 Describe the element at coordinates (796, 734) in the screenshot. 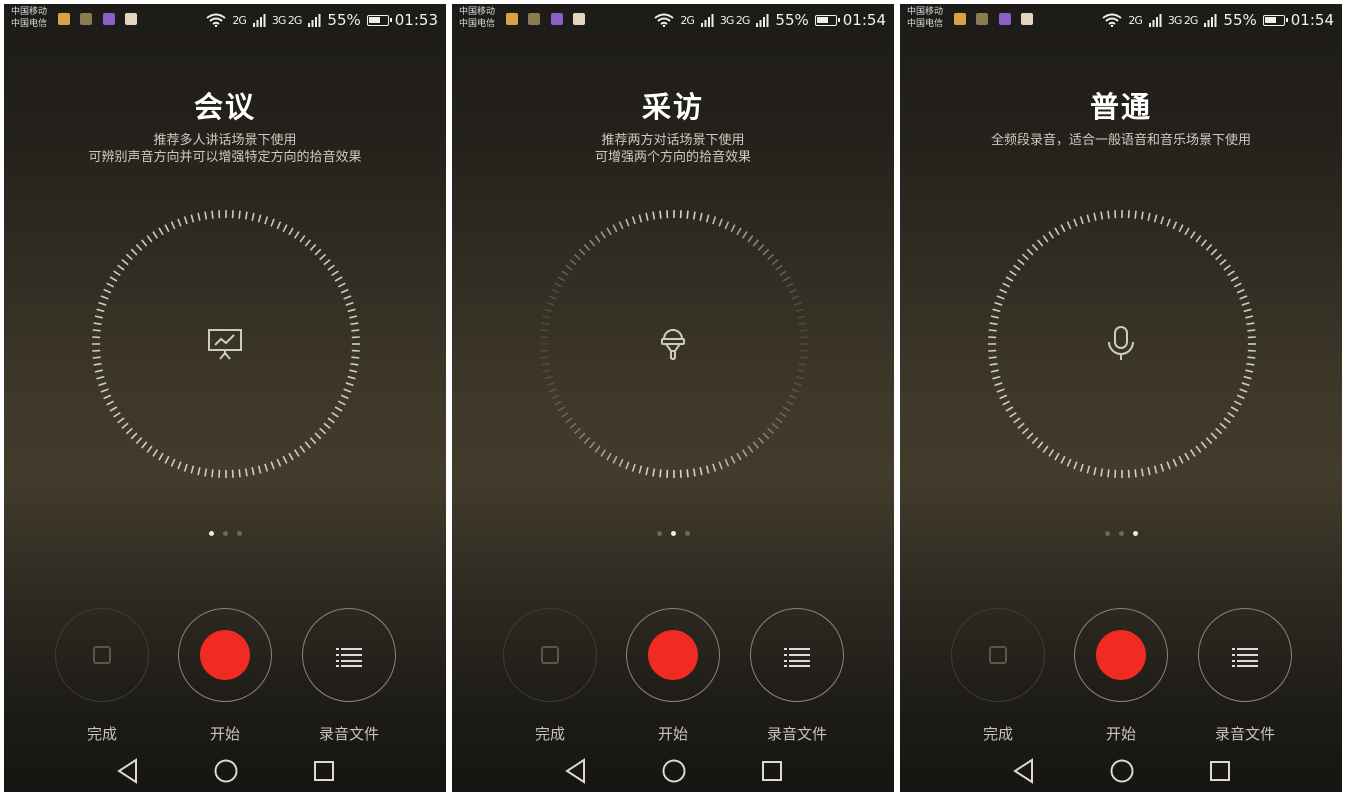

I see `files-label: 录音文件` at that location.